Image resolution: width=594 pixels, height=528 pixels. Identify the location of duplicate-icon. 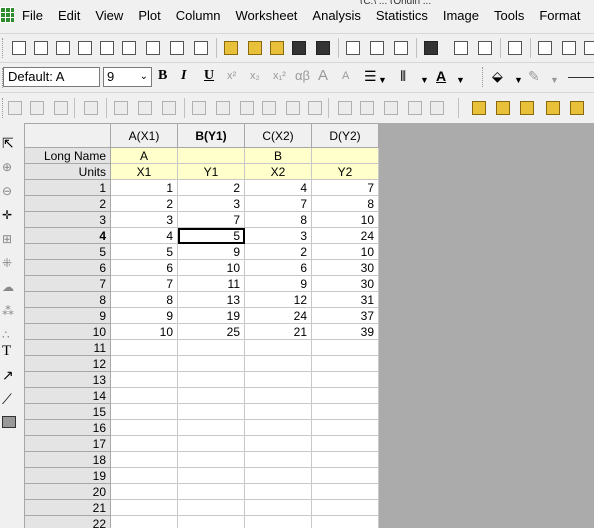
(485, 48).